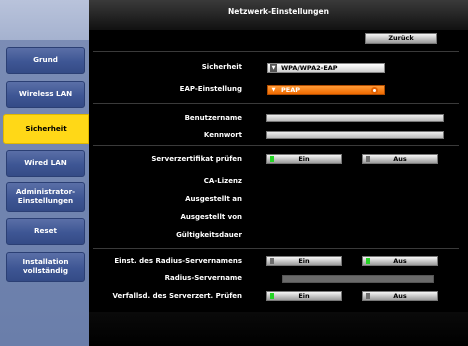 Image resolution: width=468 pixels, height=346 pixels. I want to click on eap-setting-value: PEAP, so click(290, 89).